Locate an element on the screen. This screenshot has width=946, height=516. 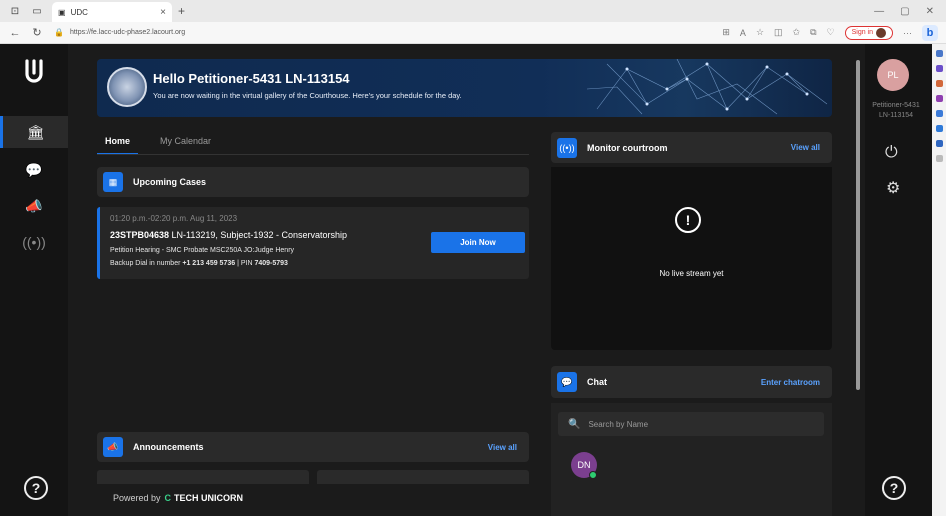
chat-body: 🔍 DN is located at coordinates (691, 459).